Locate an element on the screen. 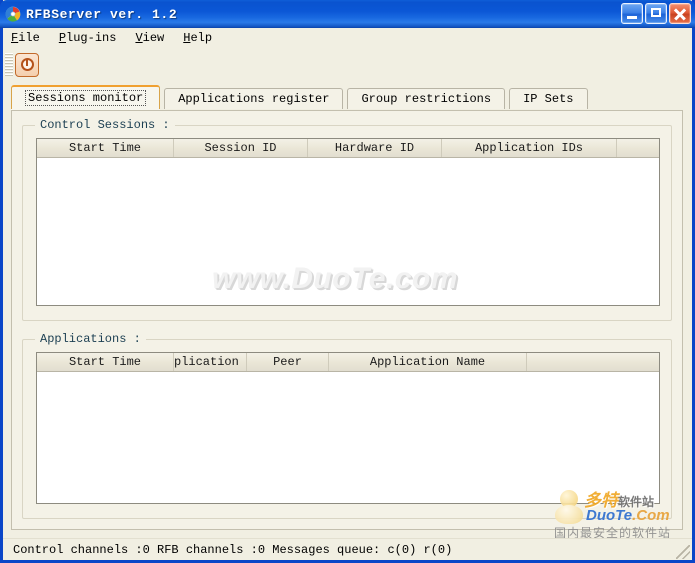 This screenshot has width=695, height=563. tab-ip-sets: IP Sets is located at coordinates (548, 98).